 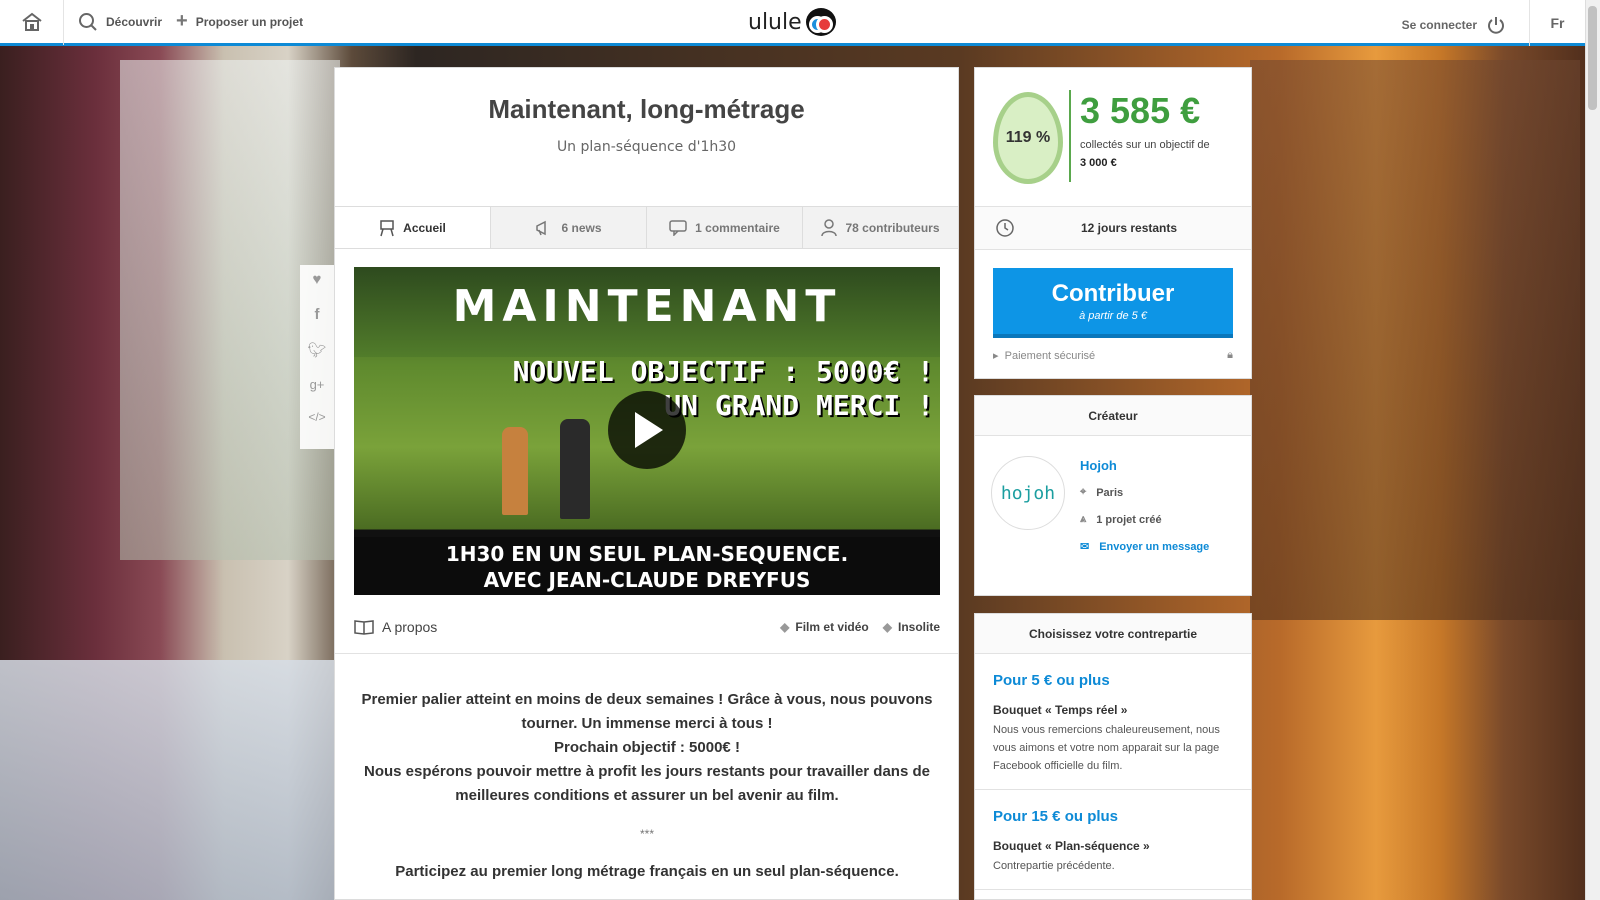 I want to click on reward-price: Pour 15 € ou plus, so click(x=1056, y=816).